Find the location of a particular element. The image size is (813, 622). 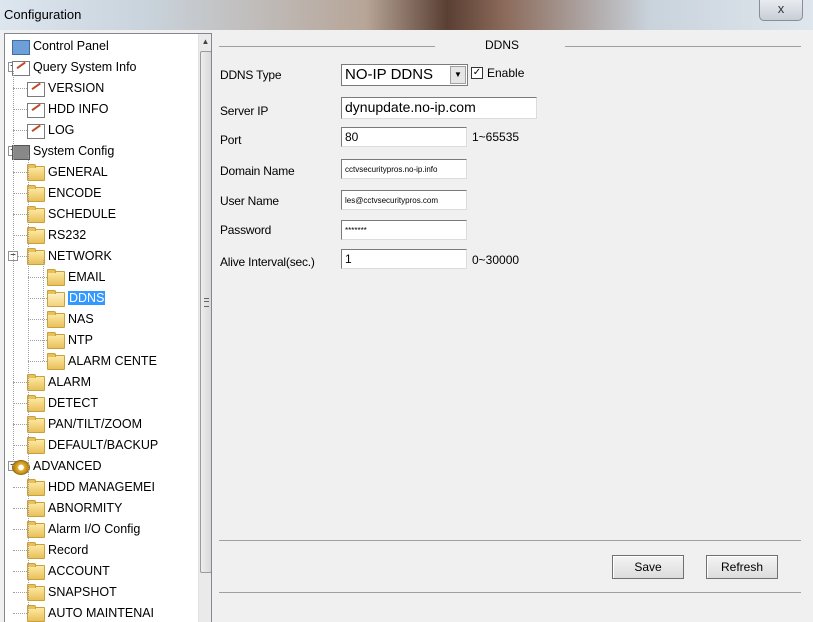

tree-item: −System Config is located at coordinates (100, 151).